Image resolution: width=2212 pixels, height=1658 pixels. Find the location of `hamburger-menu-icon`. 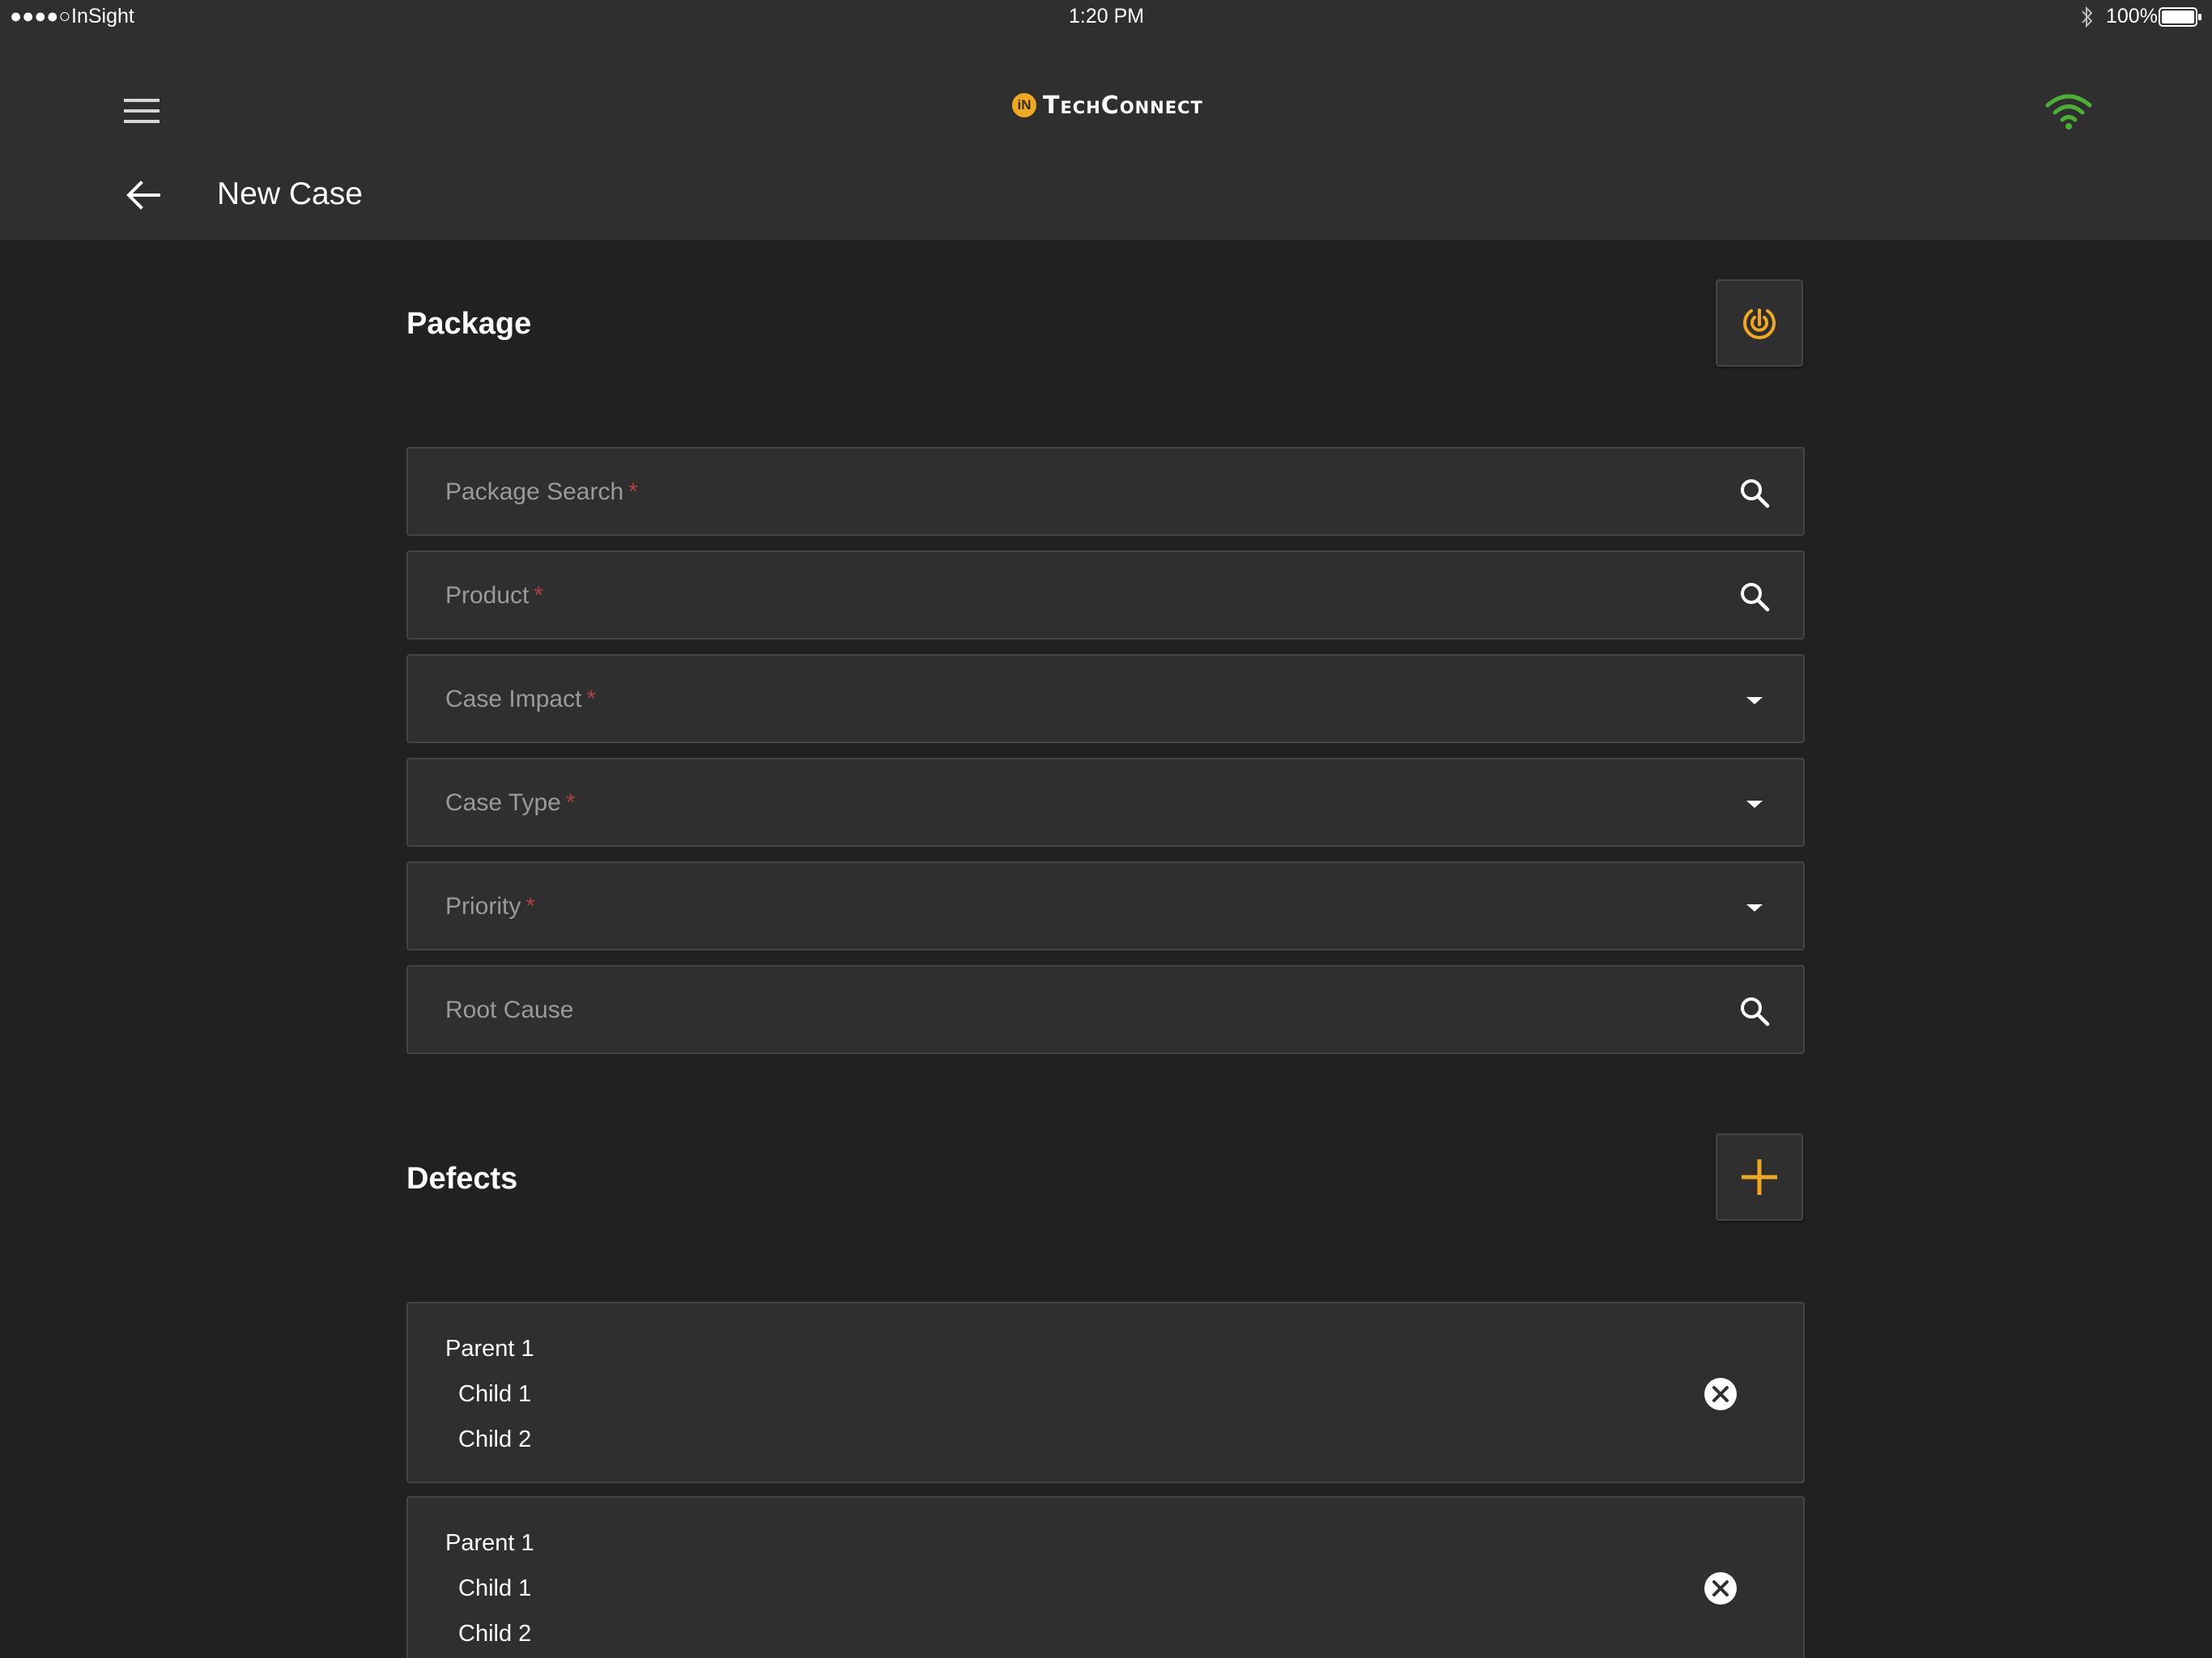

hamburger-menu-icon is located at coordinates (141, 111).